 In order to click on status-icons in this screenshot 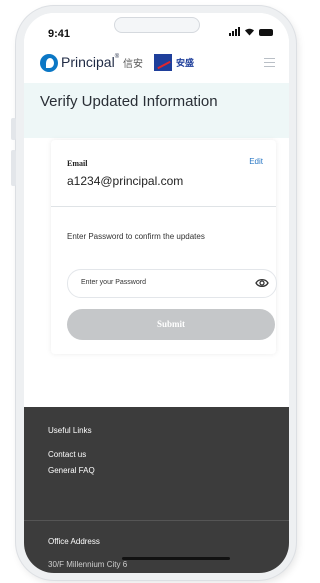, I will do `click(251, 31)`.